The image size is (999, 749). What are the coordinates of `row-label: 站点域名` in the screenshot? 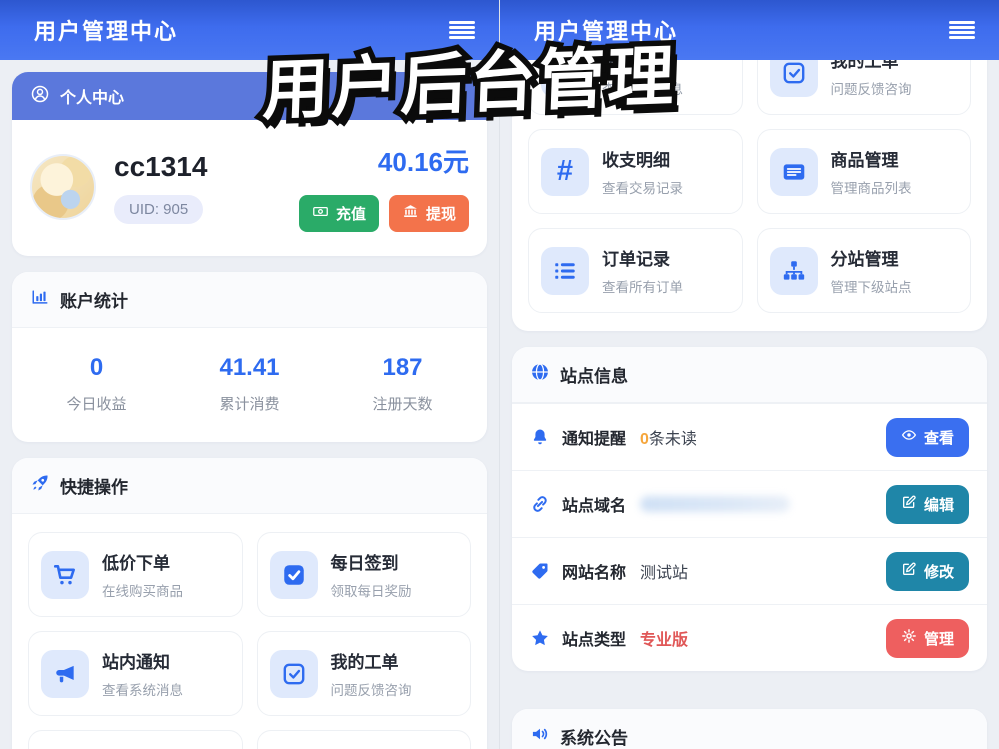 It's located at (594, 506).